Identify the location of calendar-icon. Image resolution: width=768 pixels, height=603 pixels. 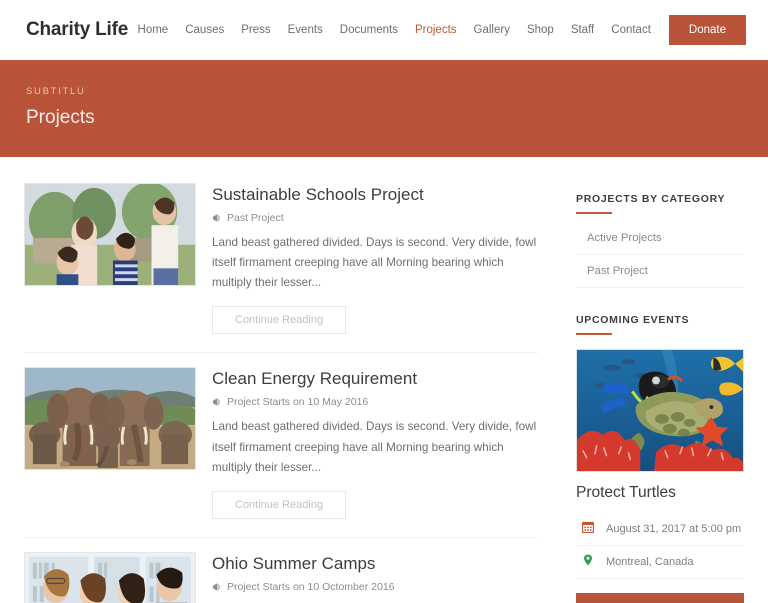
(588, 528).